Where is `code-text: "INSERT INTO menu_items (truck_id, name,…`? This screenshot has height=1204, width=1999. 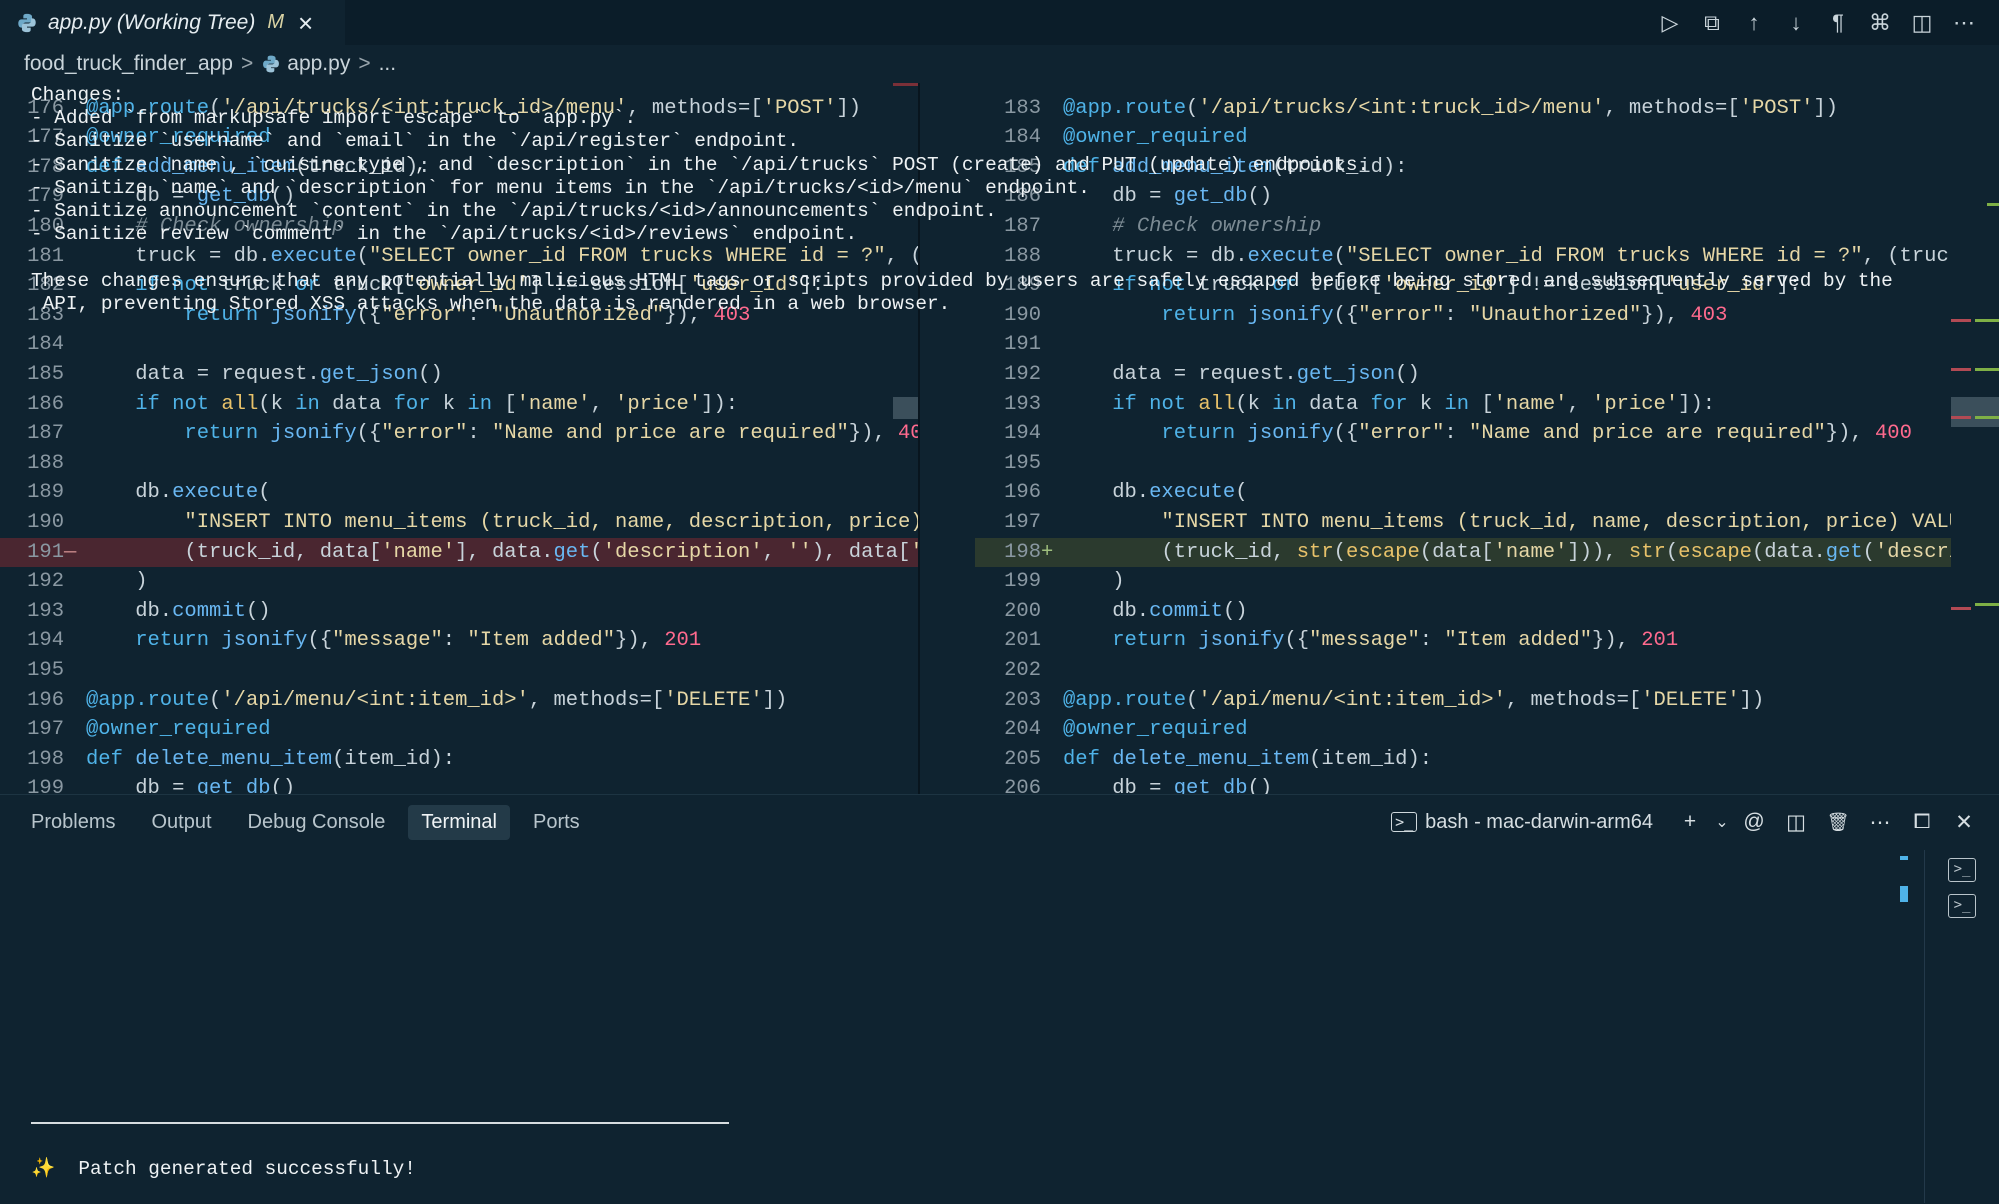
code-text: "INSERT INTO menu_items (truck_id, name,… is located at coordinates (551, 522).